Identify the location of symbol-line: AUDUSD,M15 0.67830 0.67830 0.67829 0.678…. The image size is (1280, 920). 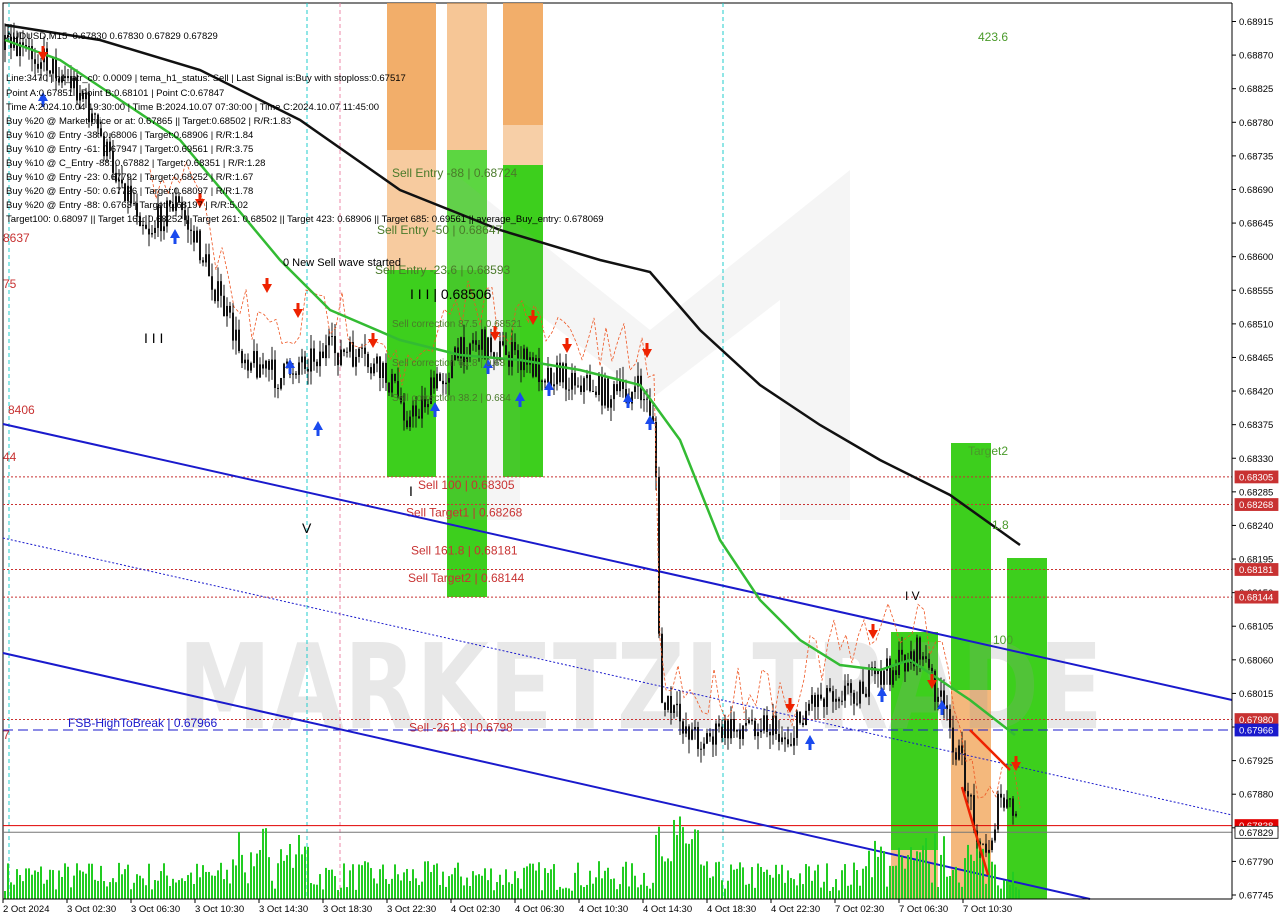
(112, 37).